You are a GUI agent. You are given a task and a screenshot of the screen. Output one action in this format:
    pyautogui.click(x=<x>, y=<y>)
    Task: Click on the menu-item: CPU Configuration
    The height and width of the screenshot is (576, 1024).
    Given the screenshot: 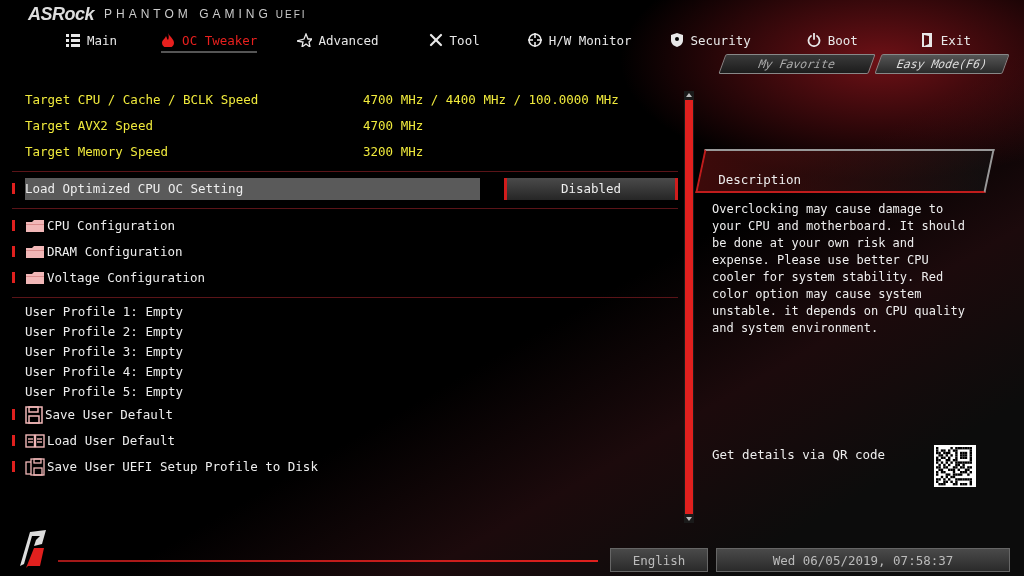 What is the action you would take?
    pyautogui.click(x=102, y=226)
    